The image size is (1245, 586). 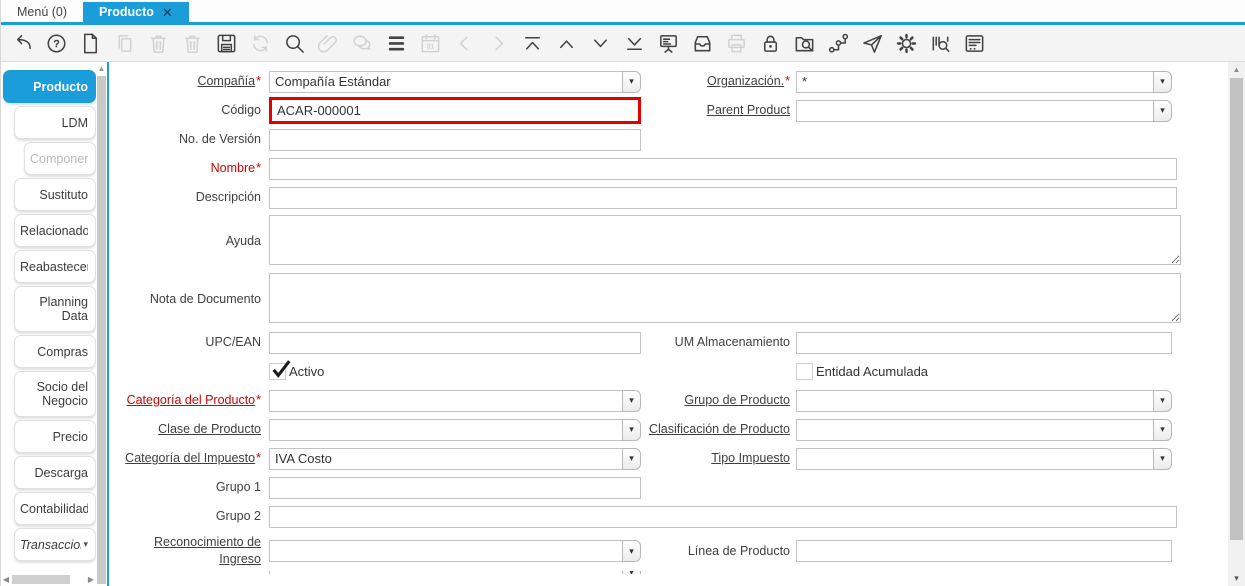 What do you see at coordinates (445, 458) in the screenshot?
I see `categoria-impuesto-input` at bounding box center [445, 458].